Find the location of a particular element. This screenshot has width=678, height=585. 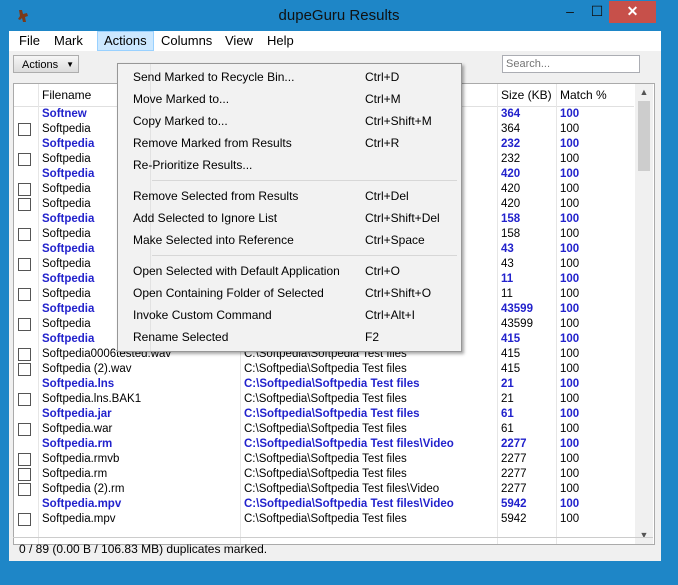

cell-size: 420 is located at coordinates (511, 174).